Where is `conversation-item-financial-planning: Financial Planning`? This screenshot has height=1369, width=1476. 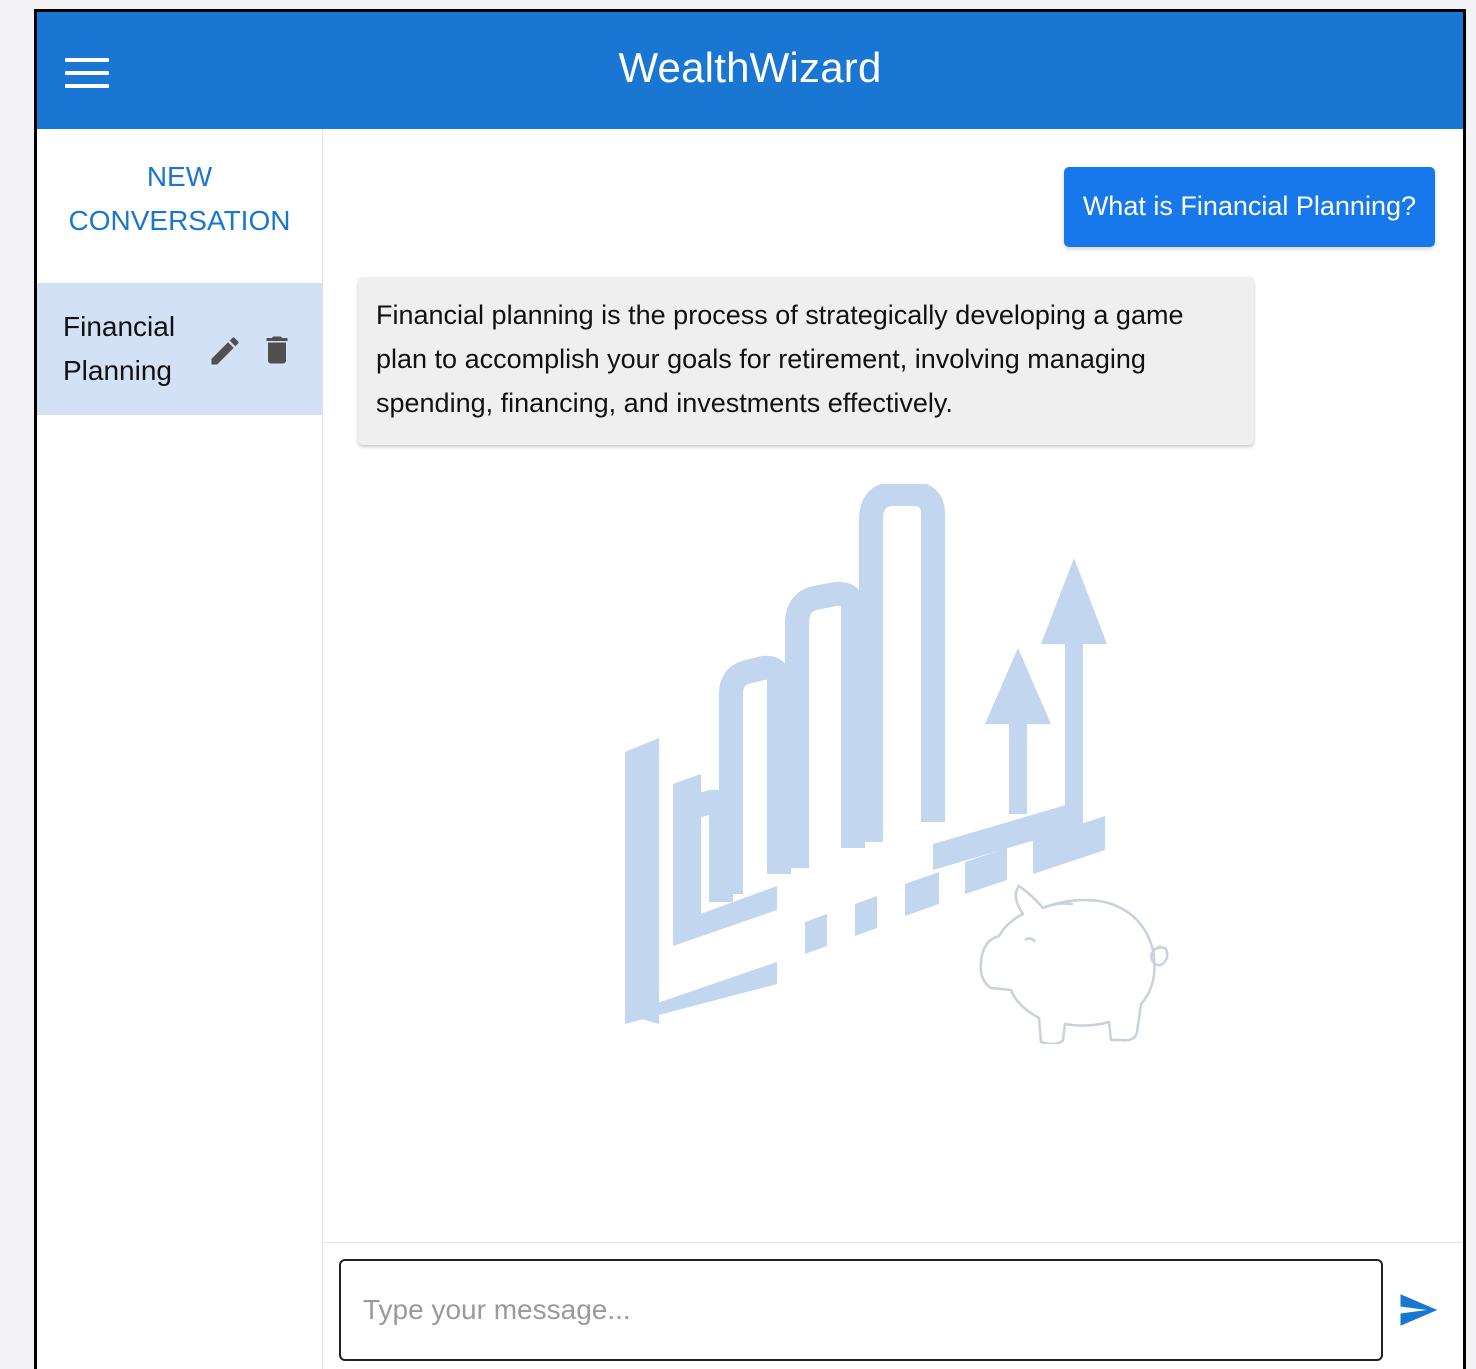 conversation-item-financial-planning: Financial Planning is located at coordinates (179, 349).